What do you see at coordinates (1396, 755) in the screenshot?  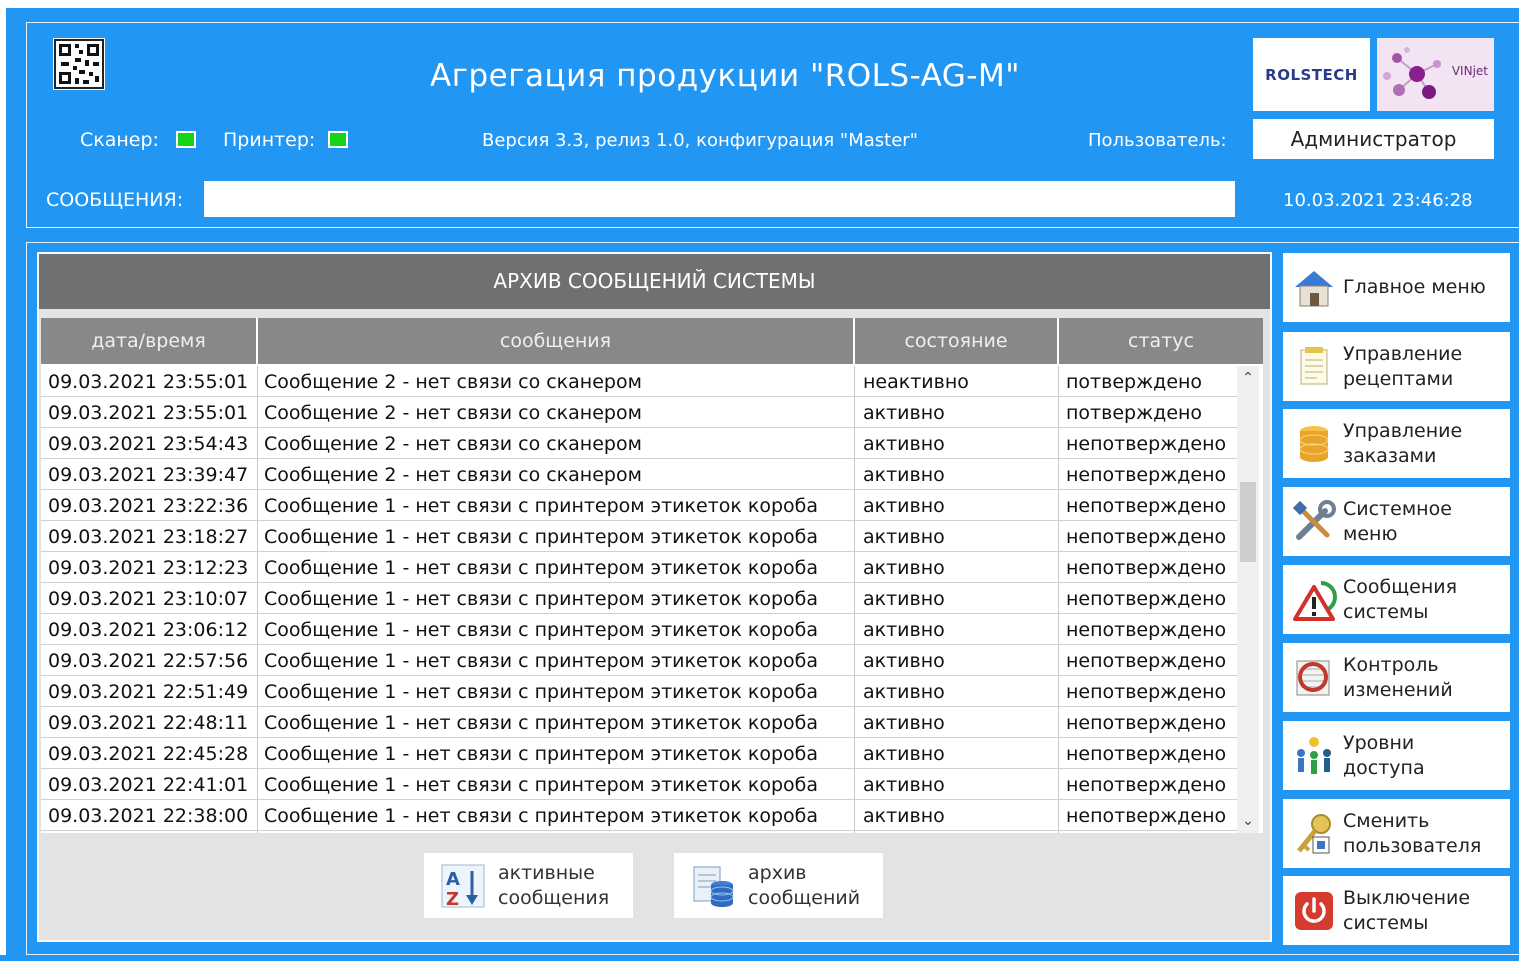 I see `nav-access-levels-button: Уровни доступа` at bounding box center [1396, 755].